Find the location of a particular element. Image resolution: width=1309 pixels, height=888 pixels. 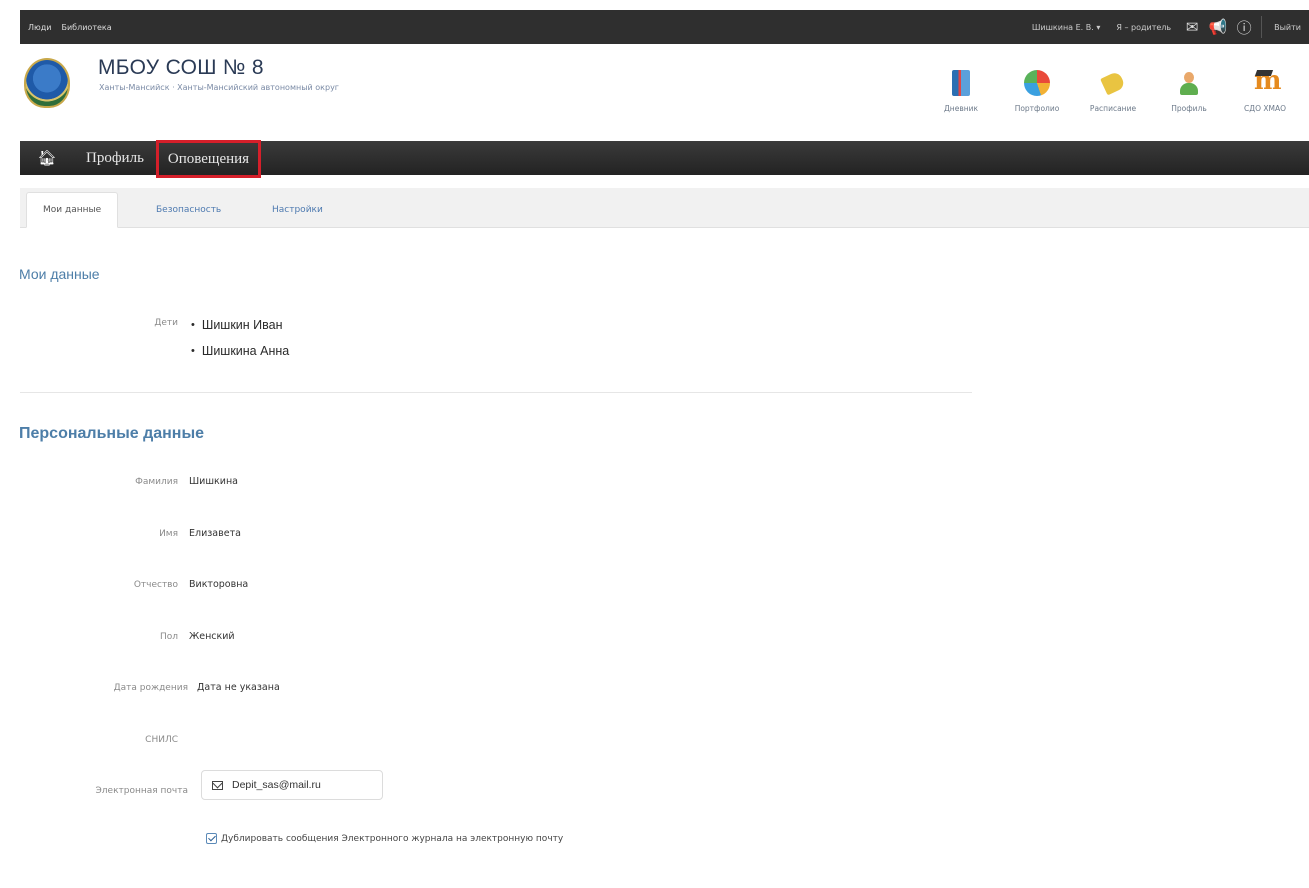

personal-data-title: Персональные данные is located at coordinates (112, 433).